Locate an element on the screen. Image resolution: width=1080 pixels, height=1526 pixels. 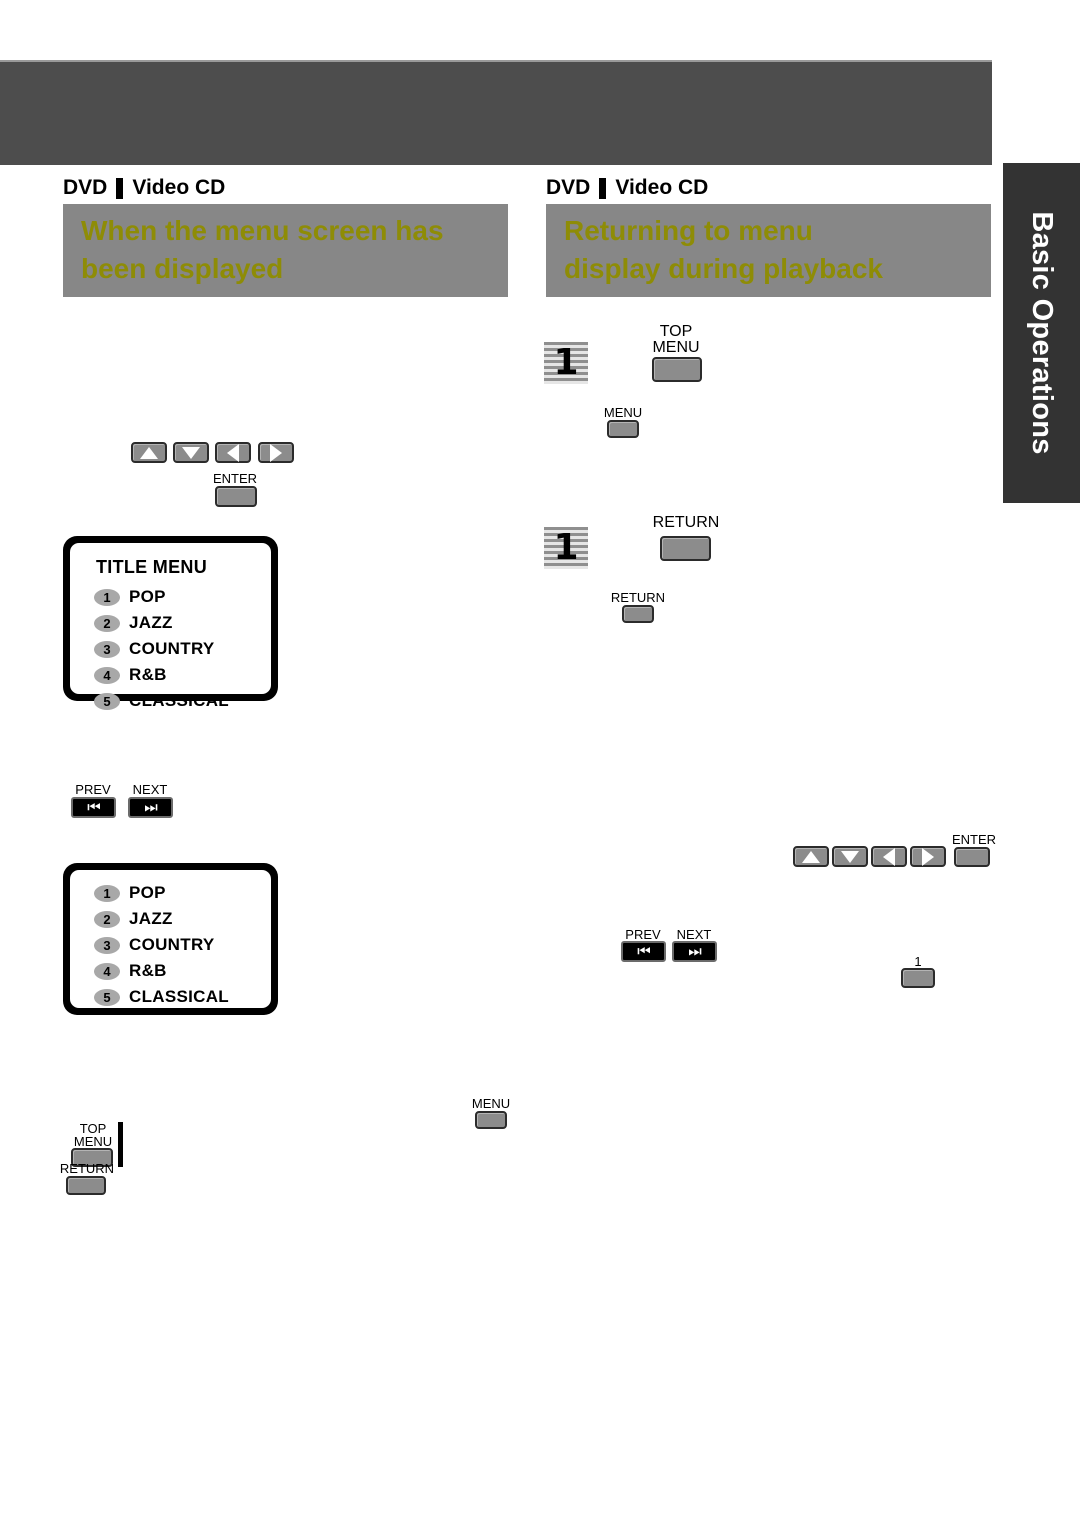
menu-button-label-right: MENU is located at coordinates (623, 412).